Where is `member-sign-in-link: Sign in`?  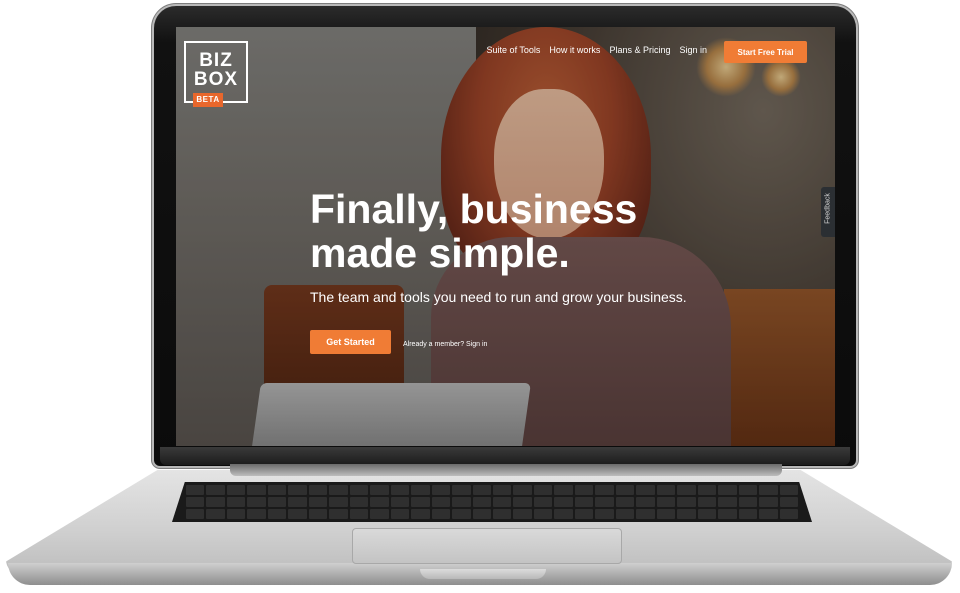 member-sign-in-link: Sign in is located at coordinates (476, 344).